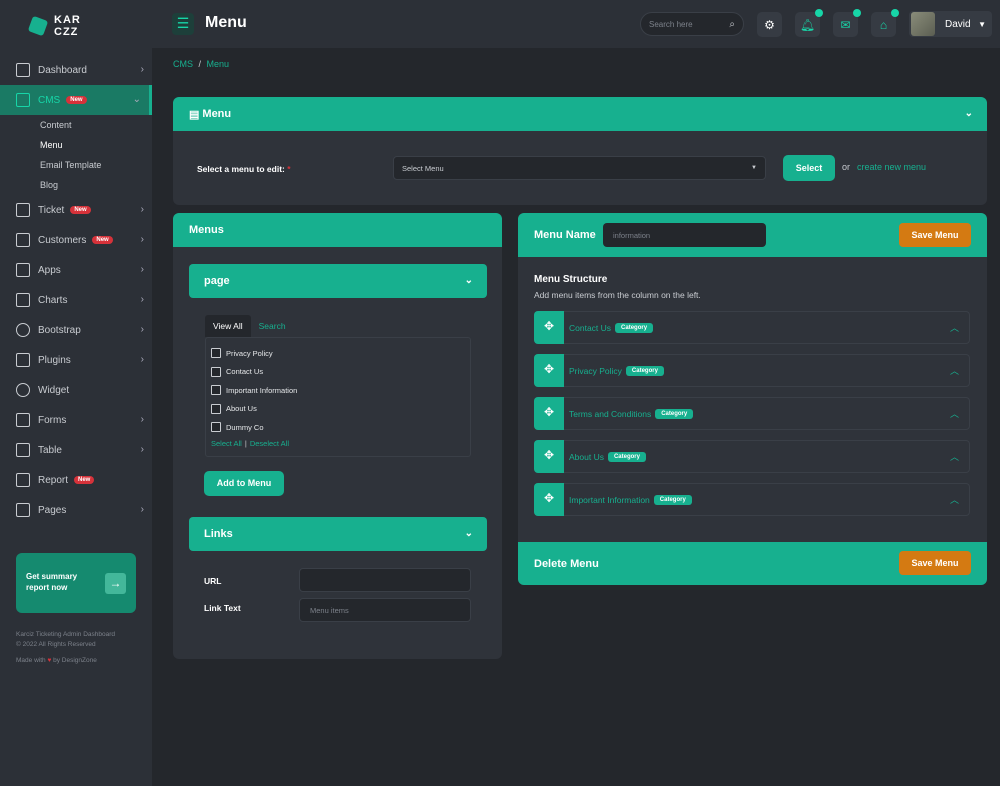  What do you see at coordinates (76, 583) in the screenshot?
I see `summary-report-promo: Get summary report now →` at bounding box center [76, 583].